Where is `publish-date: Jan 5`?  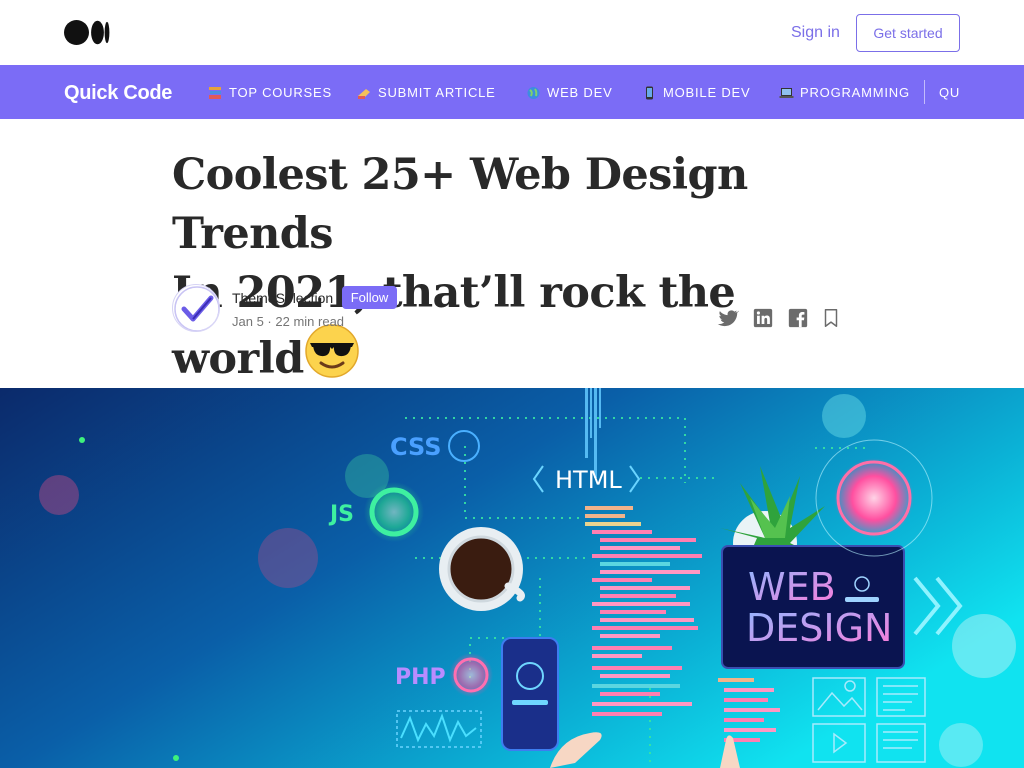
publish-date: Jan 5 is located at coordinates (248, 321).